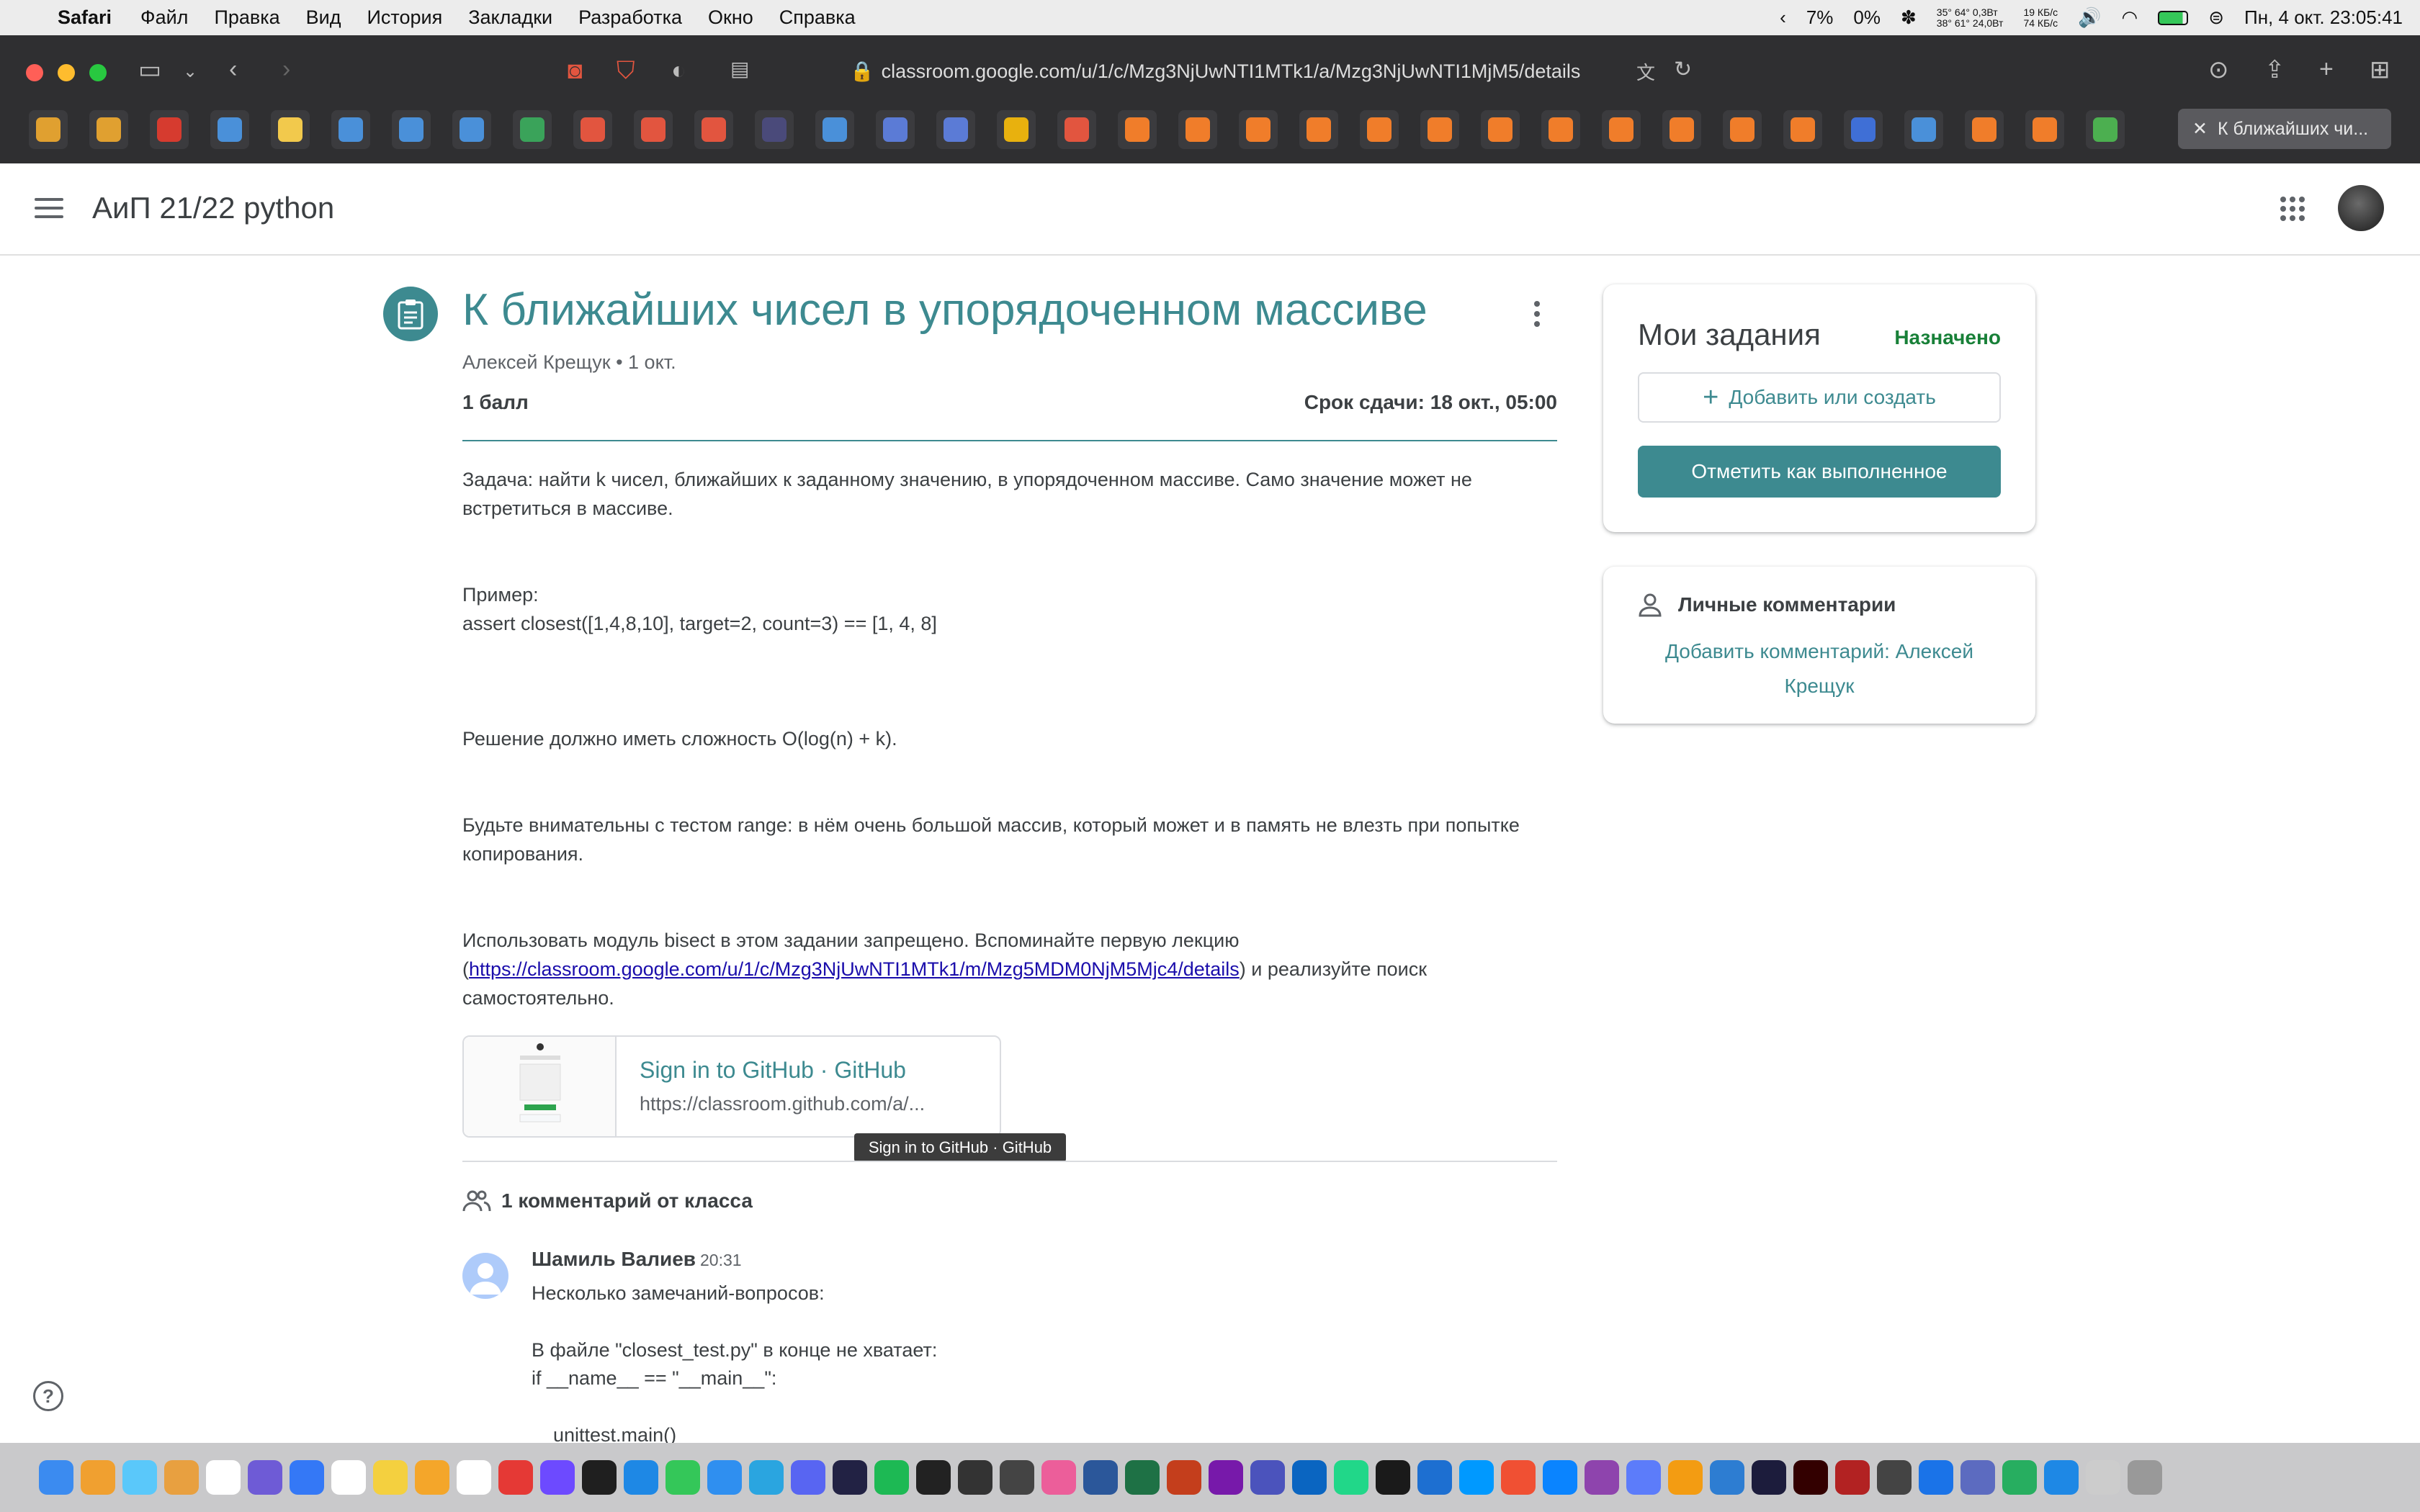  What do you see at coordinates (1820, 397) in the screenshot?
I see `add-or-create-button: + Добавить или создать` at bounding box center [1820, 397].